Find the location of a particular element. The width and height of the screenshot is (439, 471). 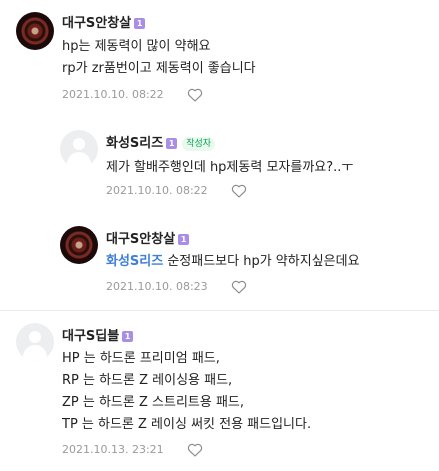

comment-text: 화성S리즈 순정패드보다 hp가 약하지싶은데요 is located at coordinates (233, 261).